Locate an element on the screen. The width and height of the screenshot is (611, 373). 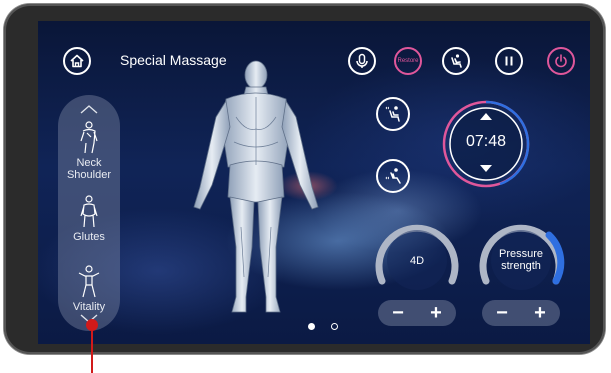
chair-legs-heat-icon is located at coordinates (393, 176).